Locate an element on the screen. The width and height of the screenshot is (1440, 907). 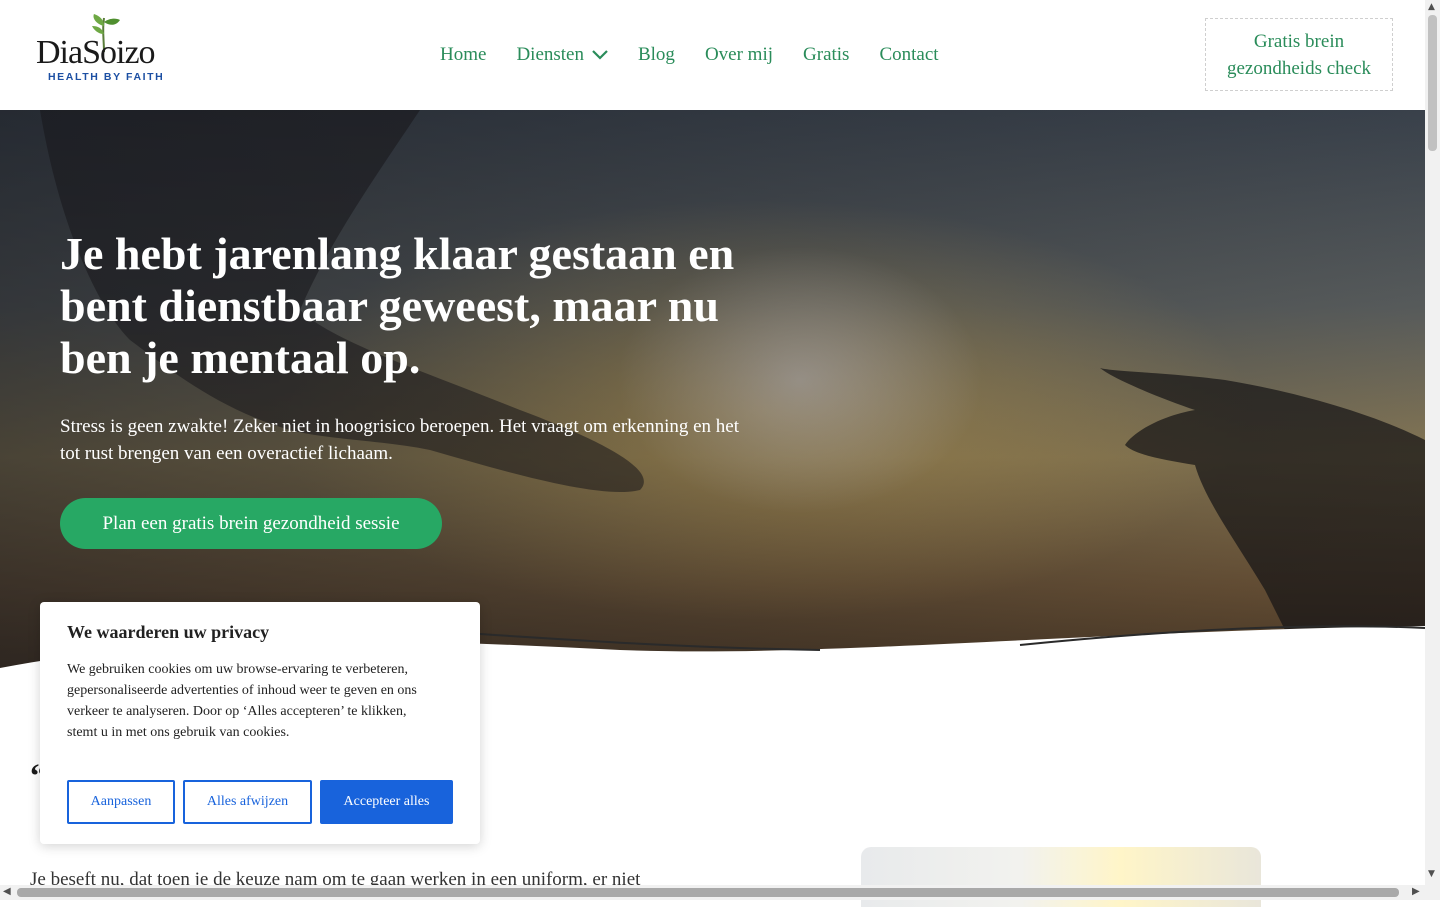
vertical-scrollbar: ▲ ▼ is located at coordinates (1432, 450).